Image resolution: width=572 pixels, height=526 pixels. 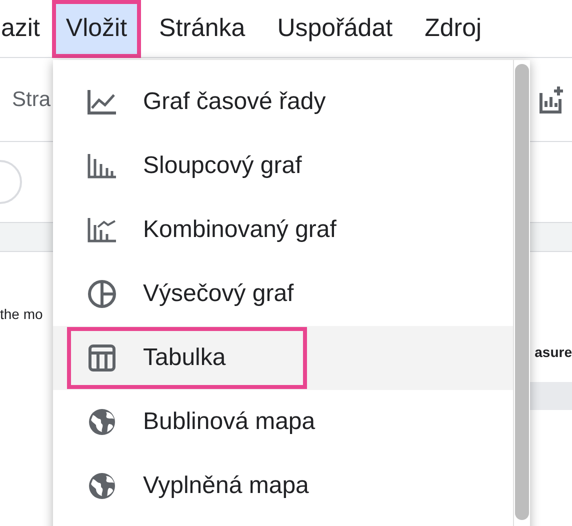 I want to click on combo-chart-icon, so click(x=102, y=230).